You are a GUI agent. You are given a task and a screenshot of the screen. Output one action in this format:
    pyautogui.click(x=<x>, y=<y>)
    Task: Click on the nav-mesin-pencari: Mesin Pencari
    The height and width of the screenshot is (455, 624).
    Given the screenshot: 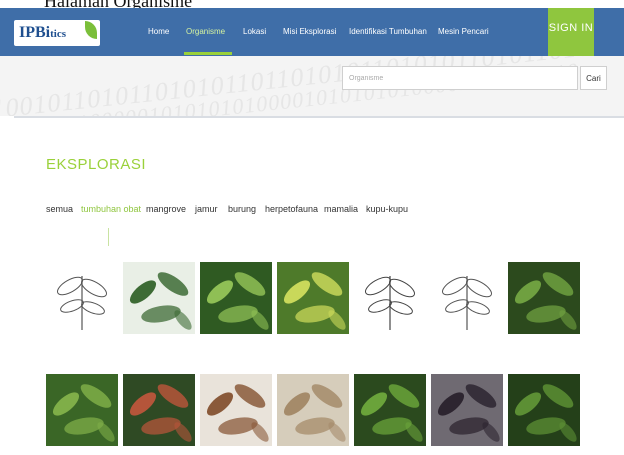 What is the action you would take?
    pyautogui.click(x=463, y=31)
    